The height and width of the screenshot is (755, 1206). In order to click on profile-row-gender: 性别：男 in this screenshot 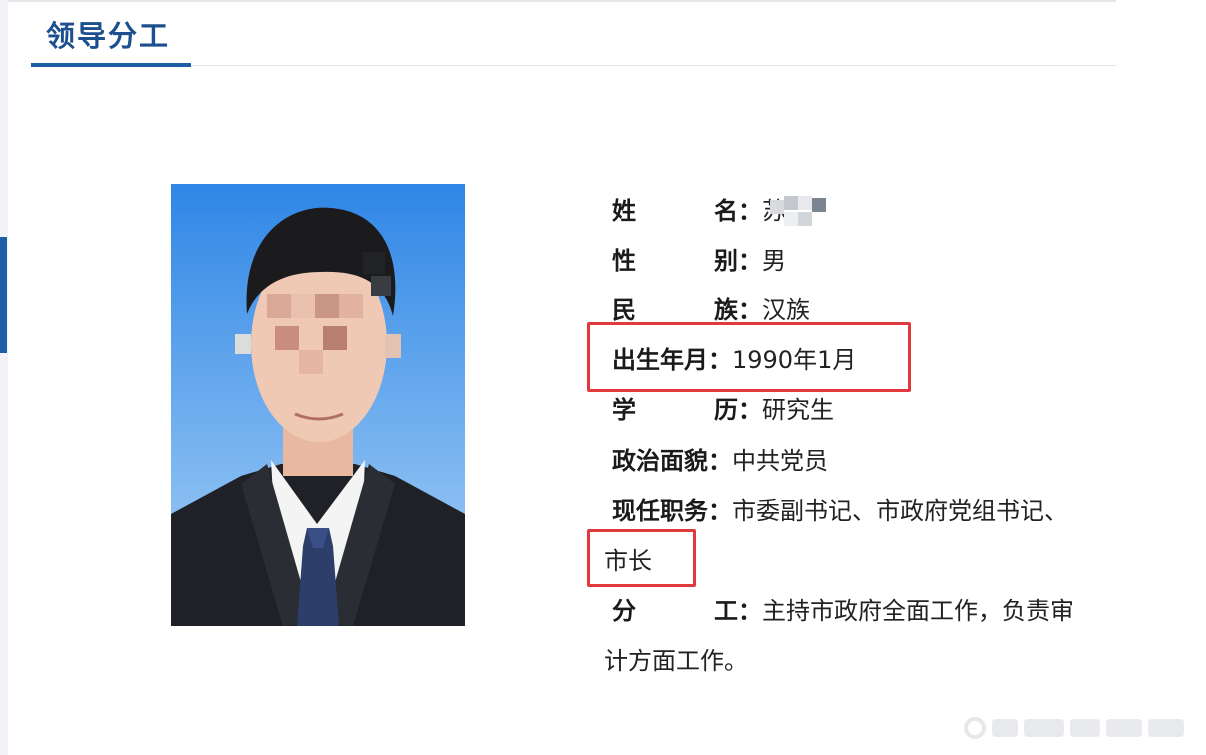, I will do `click(699, 261)`.